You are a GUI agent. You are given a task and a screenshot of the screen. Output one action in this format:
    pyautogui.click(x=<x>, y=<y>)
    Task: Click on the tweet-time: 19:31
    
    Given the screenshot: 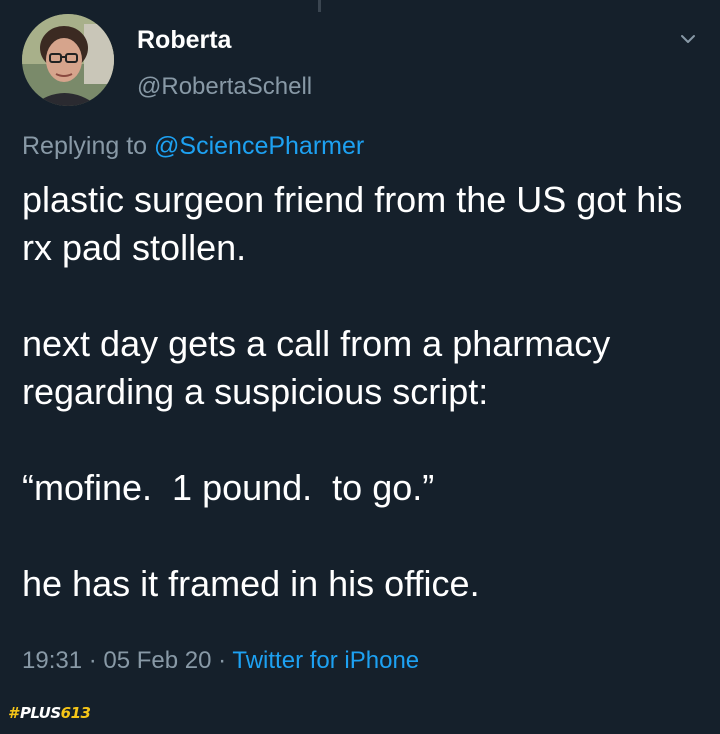 What is the action you would take?
    pyautogui.click(x=52, y=660)
    